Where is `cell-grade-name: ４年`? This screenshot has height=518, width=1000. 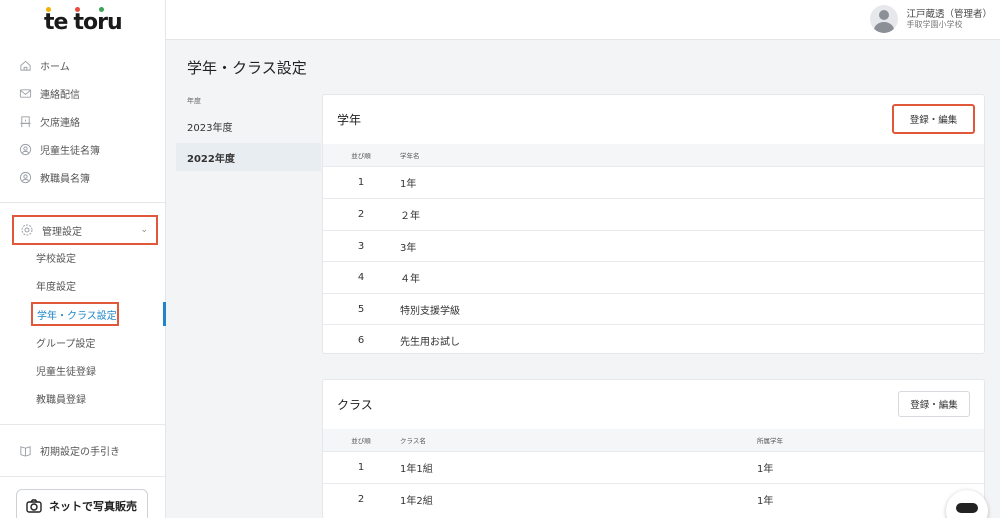
cell-grade-name: ４年 is located at coordinates (410, 279).